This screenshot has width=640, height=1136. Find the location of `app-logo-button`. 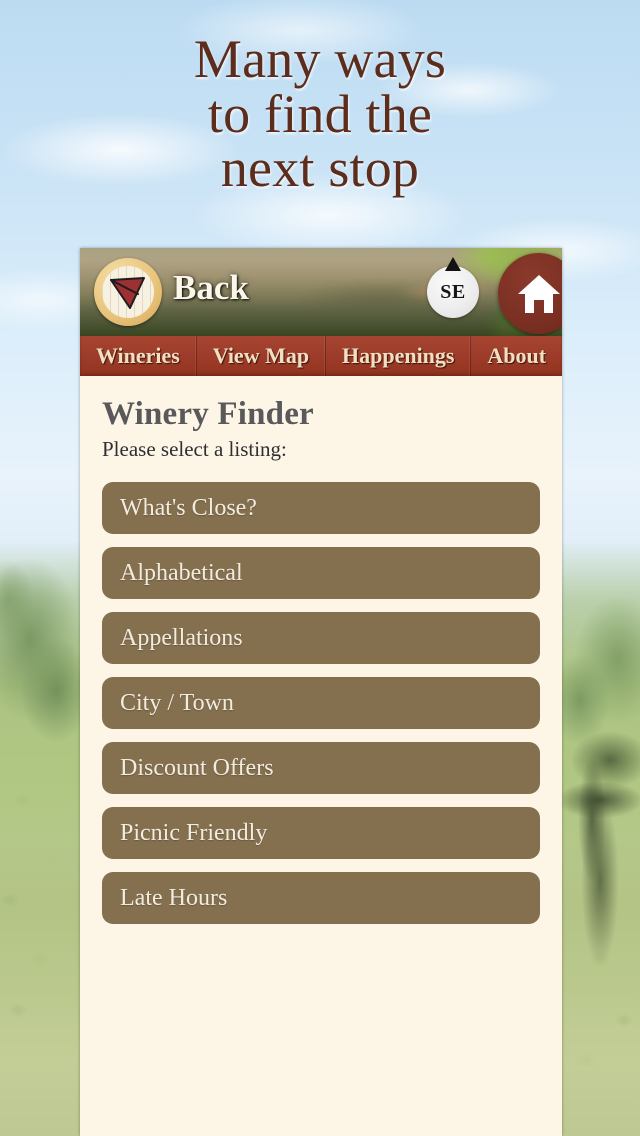

app-logo-button is located at coordinates (128, 292).